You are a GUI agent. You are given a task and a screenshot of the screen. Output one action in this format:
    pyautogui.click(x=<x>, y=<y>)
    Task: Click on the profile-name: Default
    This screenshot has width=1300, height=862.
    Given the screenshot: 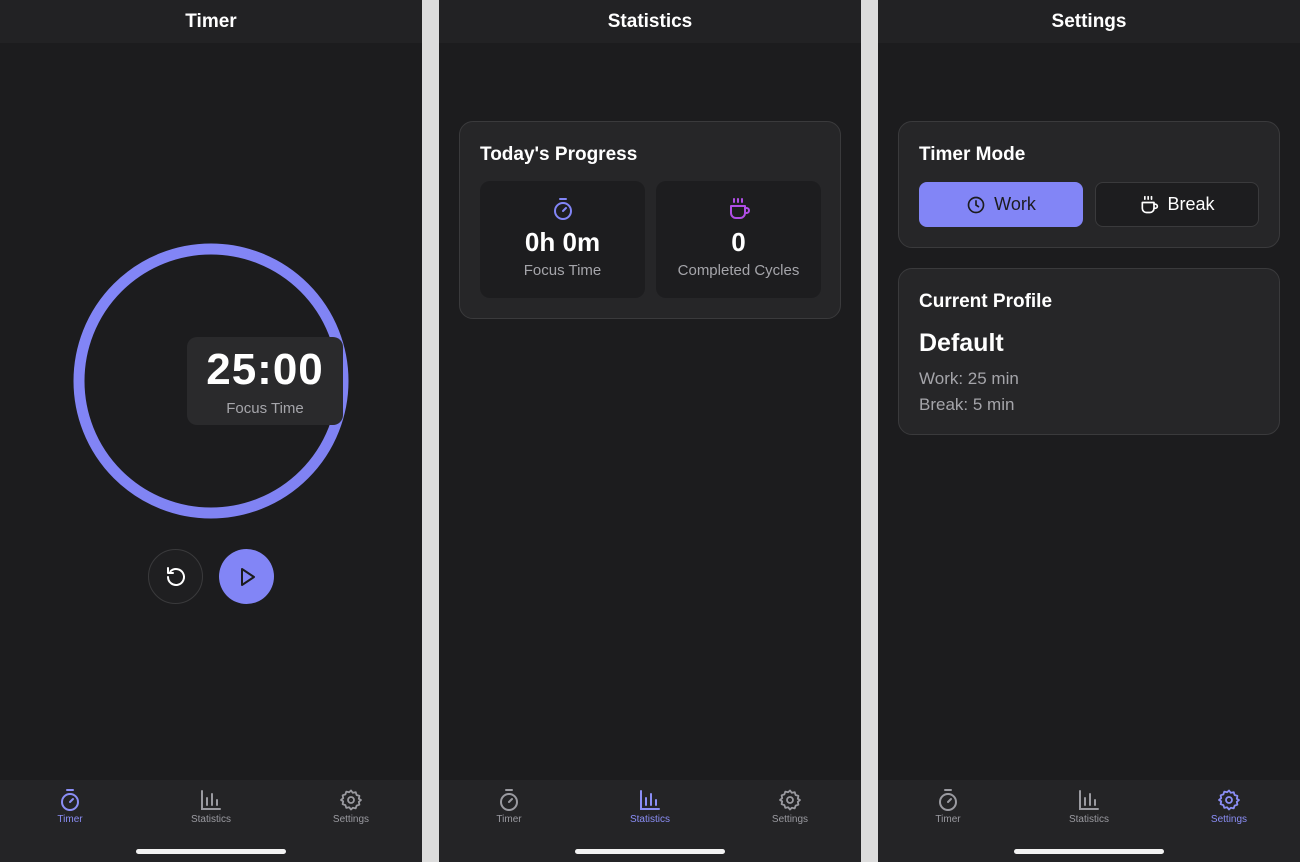 What is the action you would take?
    pyautogui.click(x=961, y=343)
    